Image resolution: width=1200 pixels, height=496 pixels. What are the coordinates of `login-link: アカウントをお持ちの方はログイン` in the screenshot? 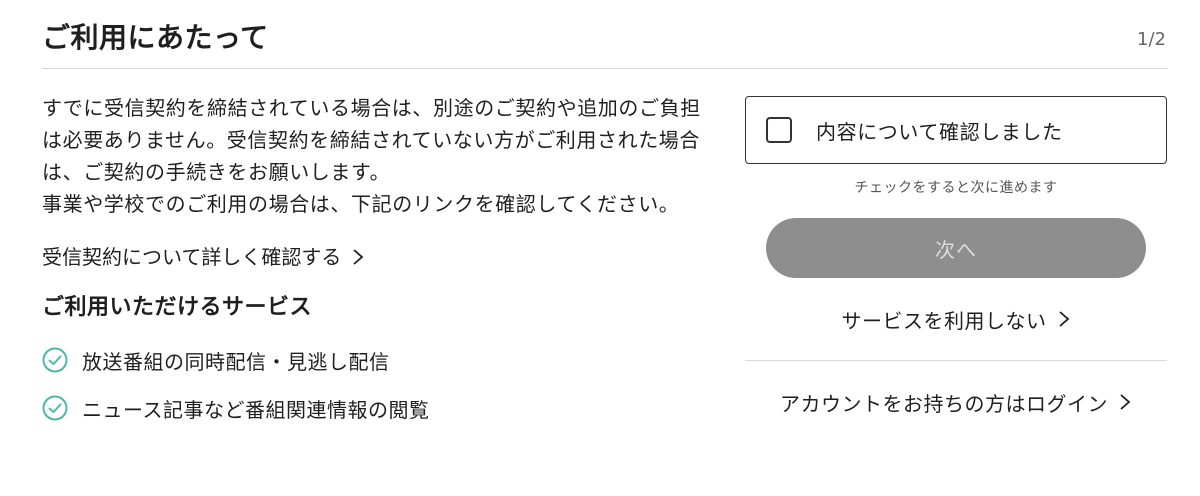 It's located at (956, 402).